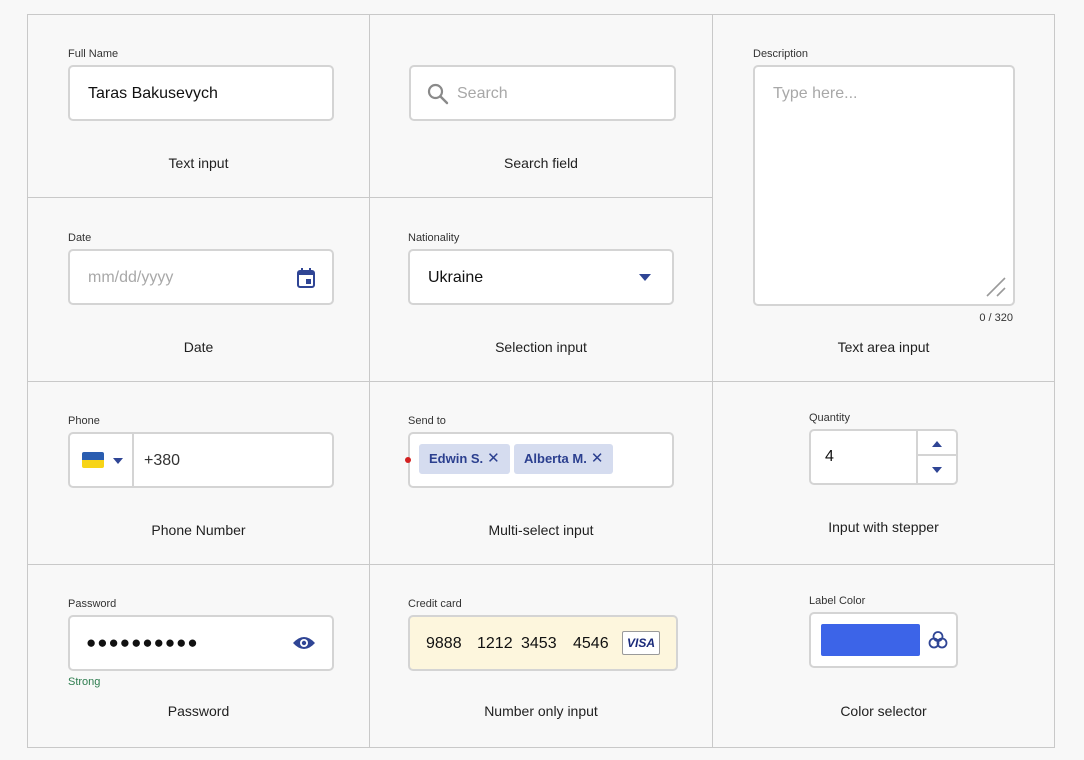  Describe the element at coordinates (84, 682) in the screenshot. I see `password-strength: Strong` at that location.